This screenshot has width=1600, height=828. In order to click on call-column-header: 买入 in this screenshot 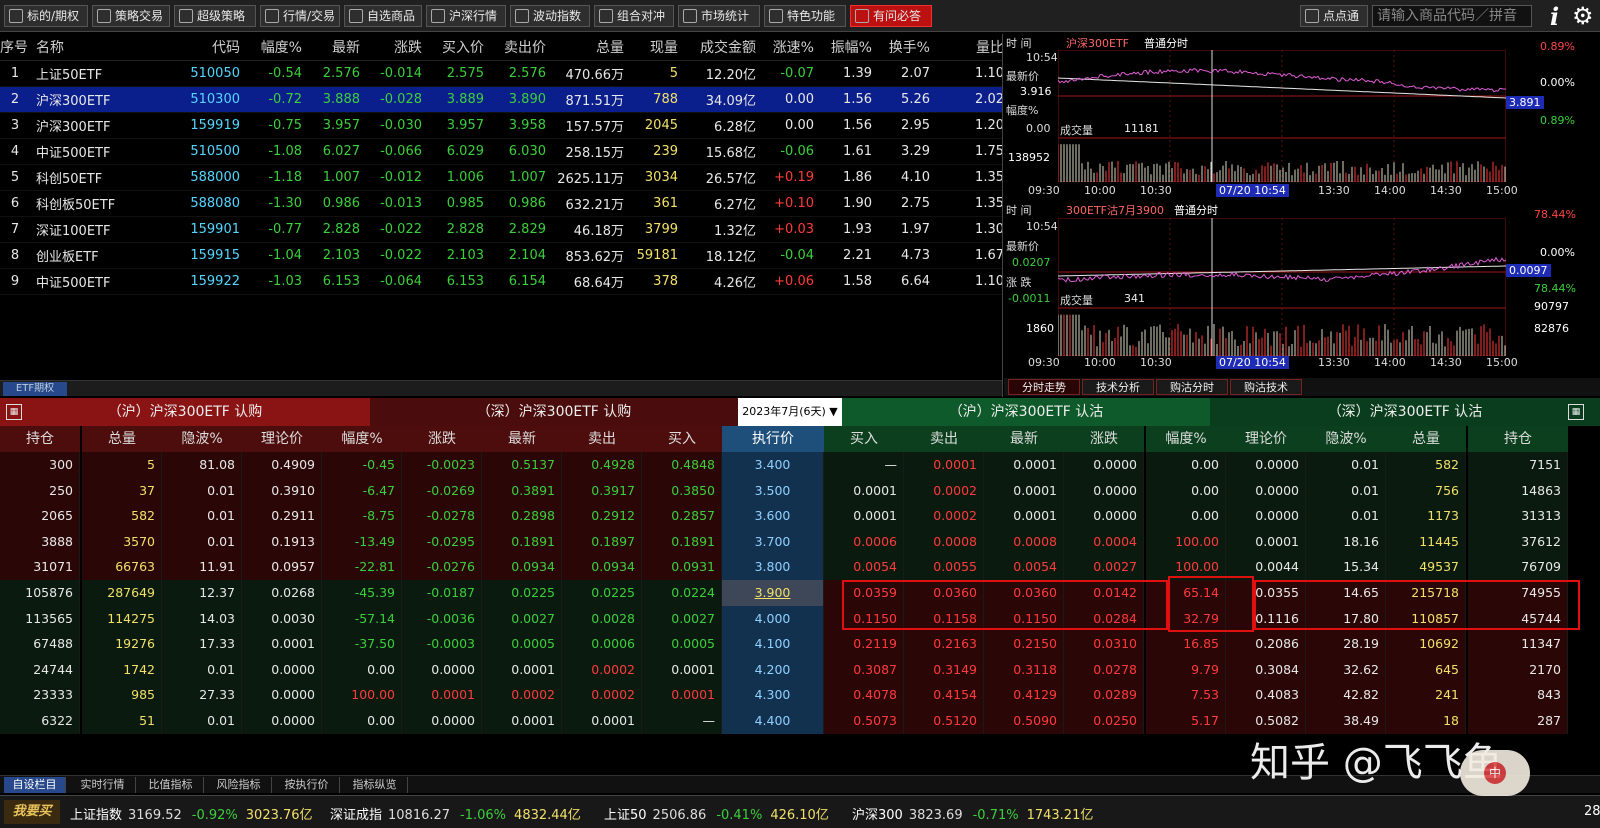, I will do `click(682, 439)`.